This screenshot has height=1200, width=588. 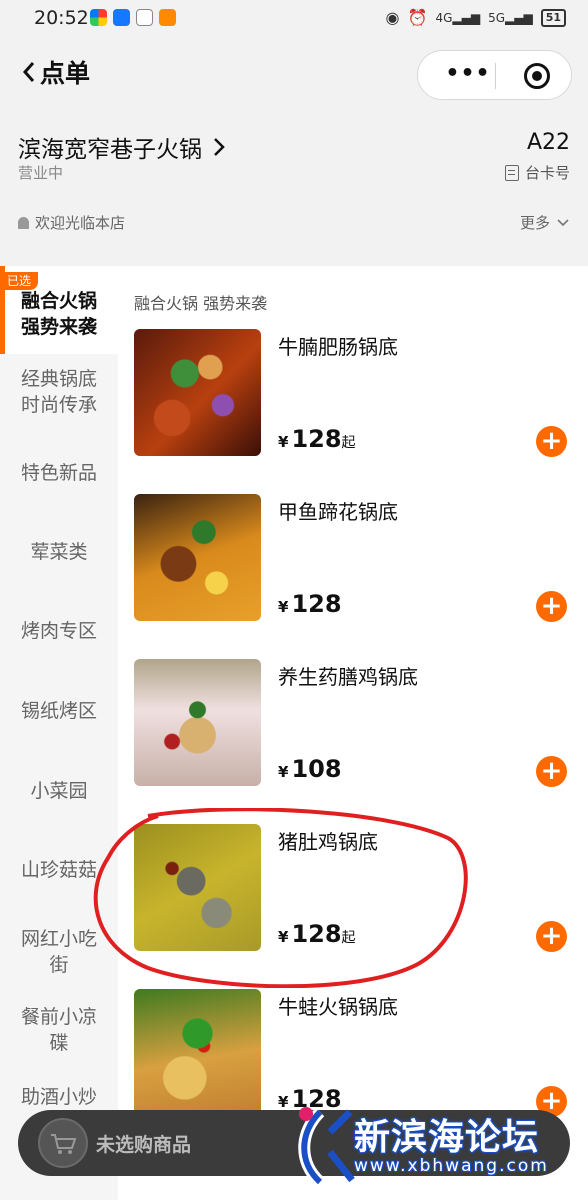 What do you see at coordinates (65, 73) in the screenshot?
I see `page-title: 点单` at bounding box center [65, 73].